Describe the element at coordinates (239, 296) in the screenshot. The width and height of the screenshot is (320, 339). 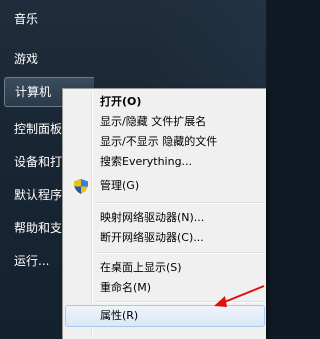
I see `red-arrow-annotation` at that location.